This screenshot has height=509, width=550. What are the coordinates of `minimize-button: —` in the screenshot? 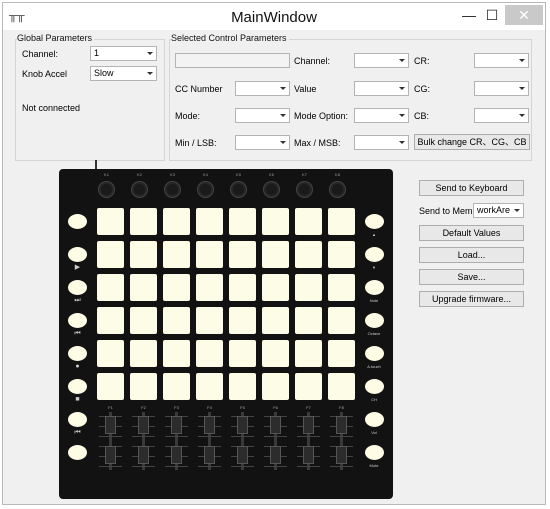 It's located at (469, 15).